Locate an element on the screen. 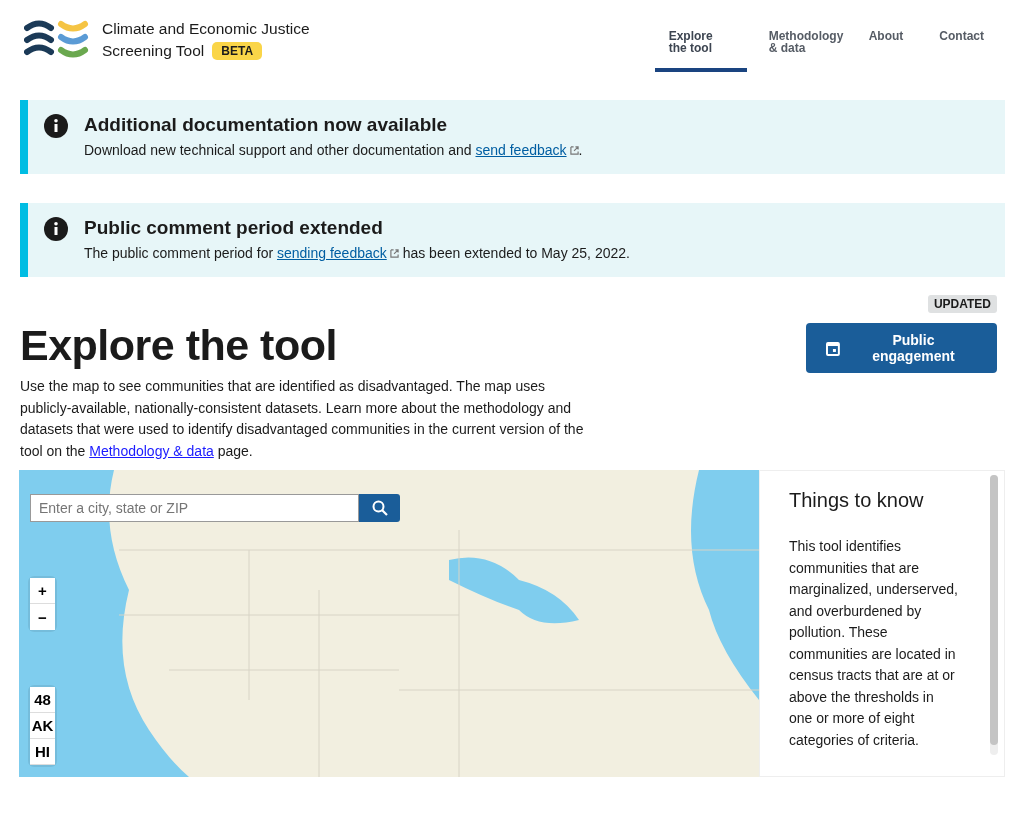  nav-link: Explore the tool is located at coordinates (700, 43).